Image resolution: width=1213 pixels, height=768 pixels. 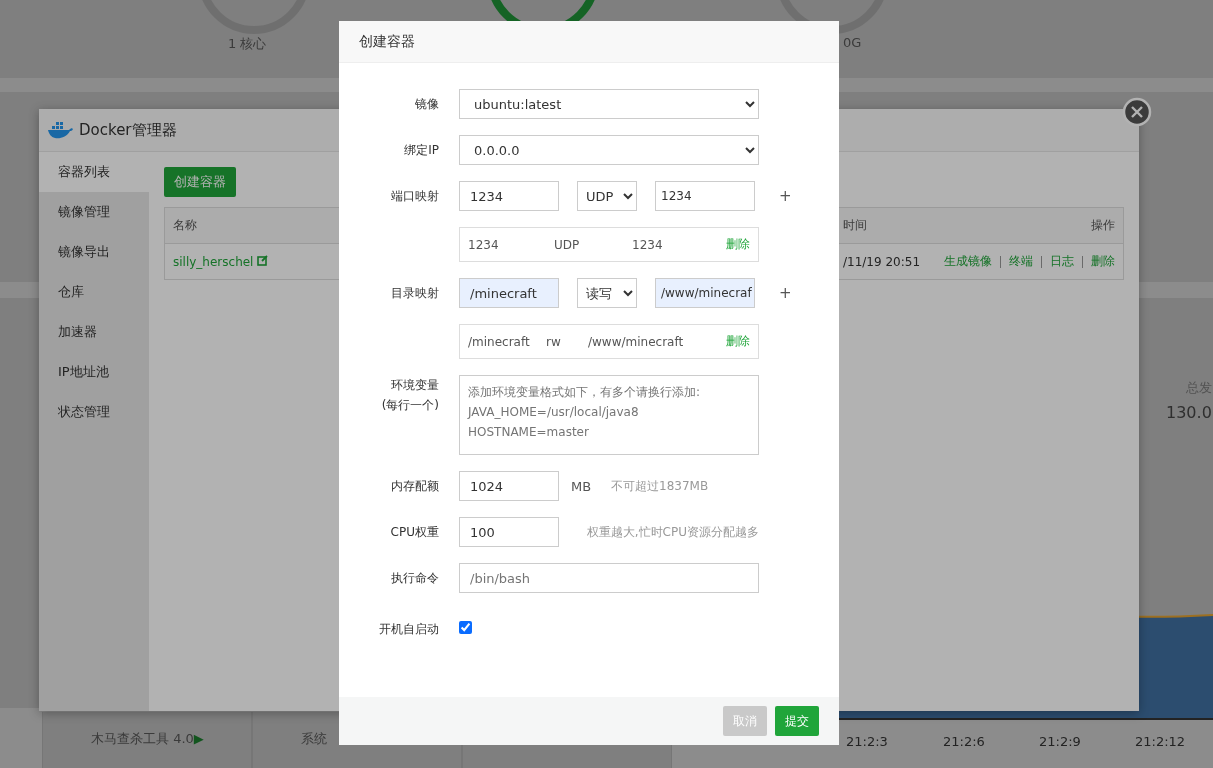 What do you see at coordinates (128, 130) in the screenshot?
I see `window-title: Docker管理器` at bounding box center [128, 130].